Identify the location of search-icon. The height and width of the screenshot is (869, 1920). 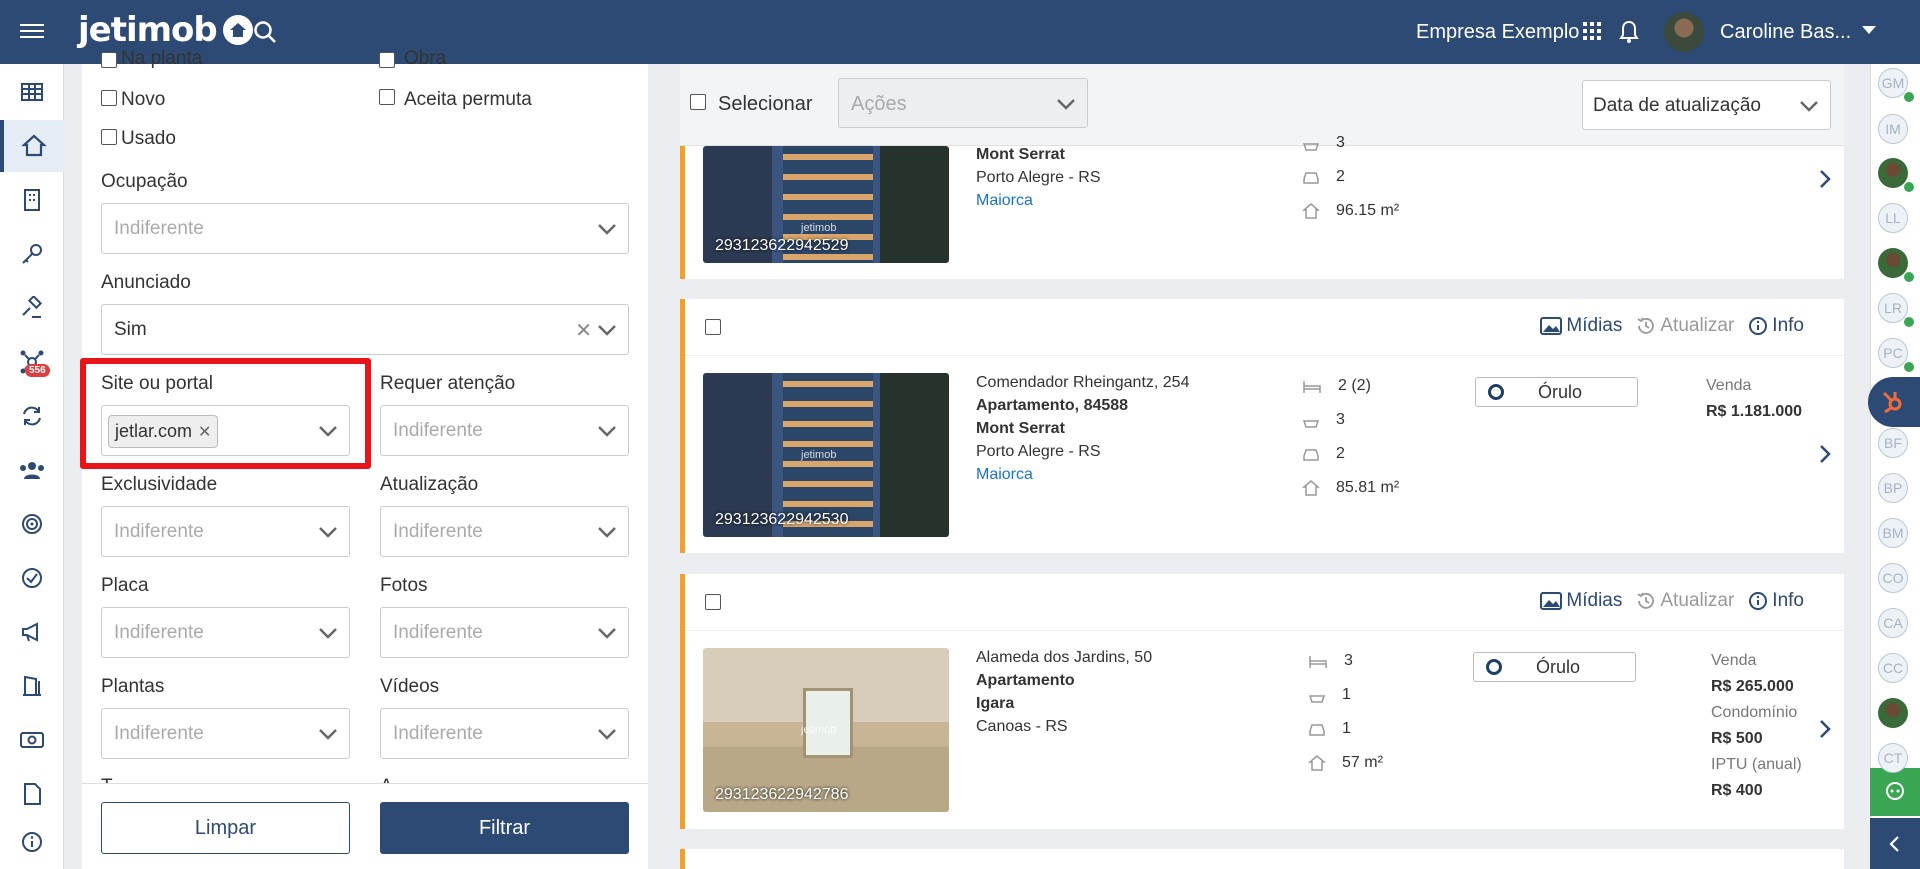
(265, 34).